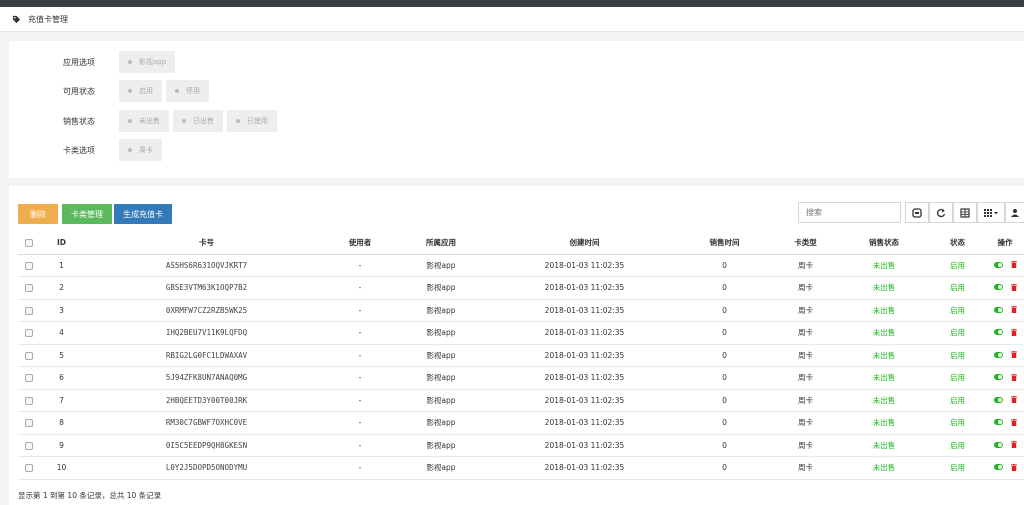 This screenshot has width=1024, height=505. Describe the element at coordinates (206, 355) in the screenshot. I see `cell-card-number: RBIG2LG0FC1LDWAXAV` at that location.